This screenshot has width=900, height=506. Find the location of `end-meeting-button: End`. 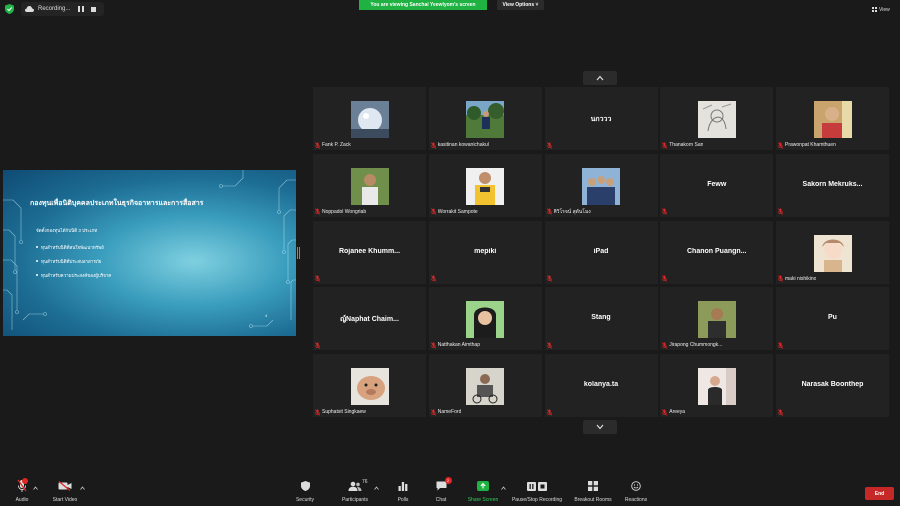

end-meeting-button: End is located at coordinates (879, 493).